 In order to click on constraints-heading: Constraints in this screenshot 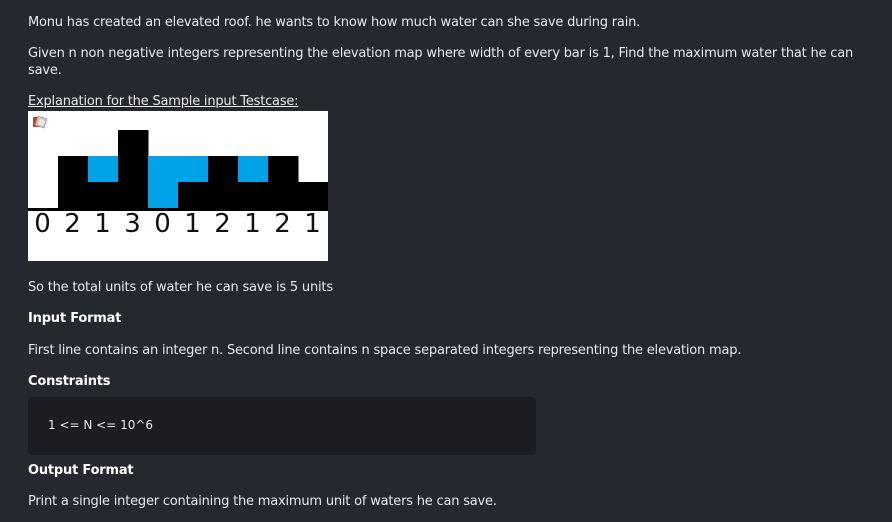, I will do `click(69, 381)`.